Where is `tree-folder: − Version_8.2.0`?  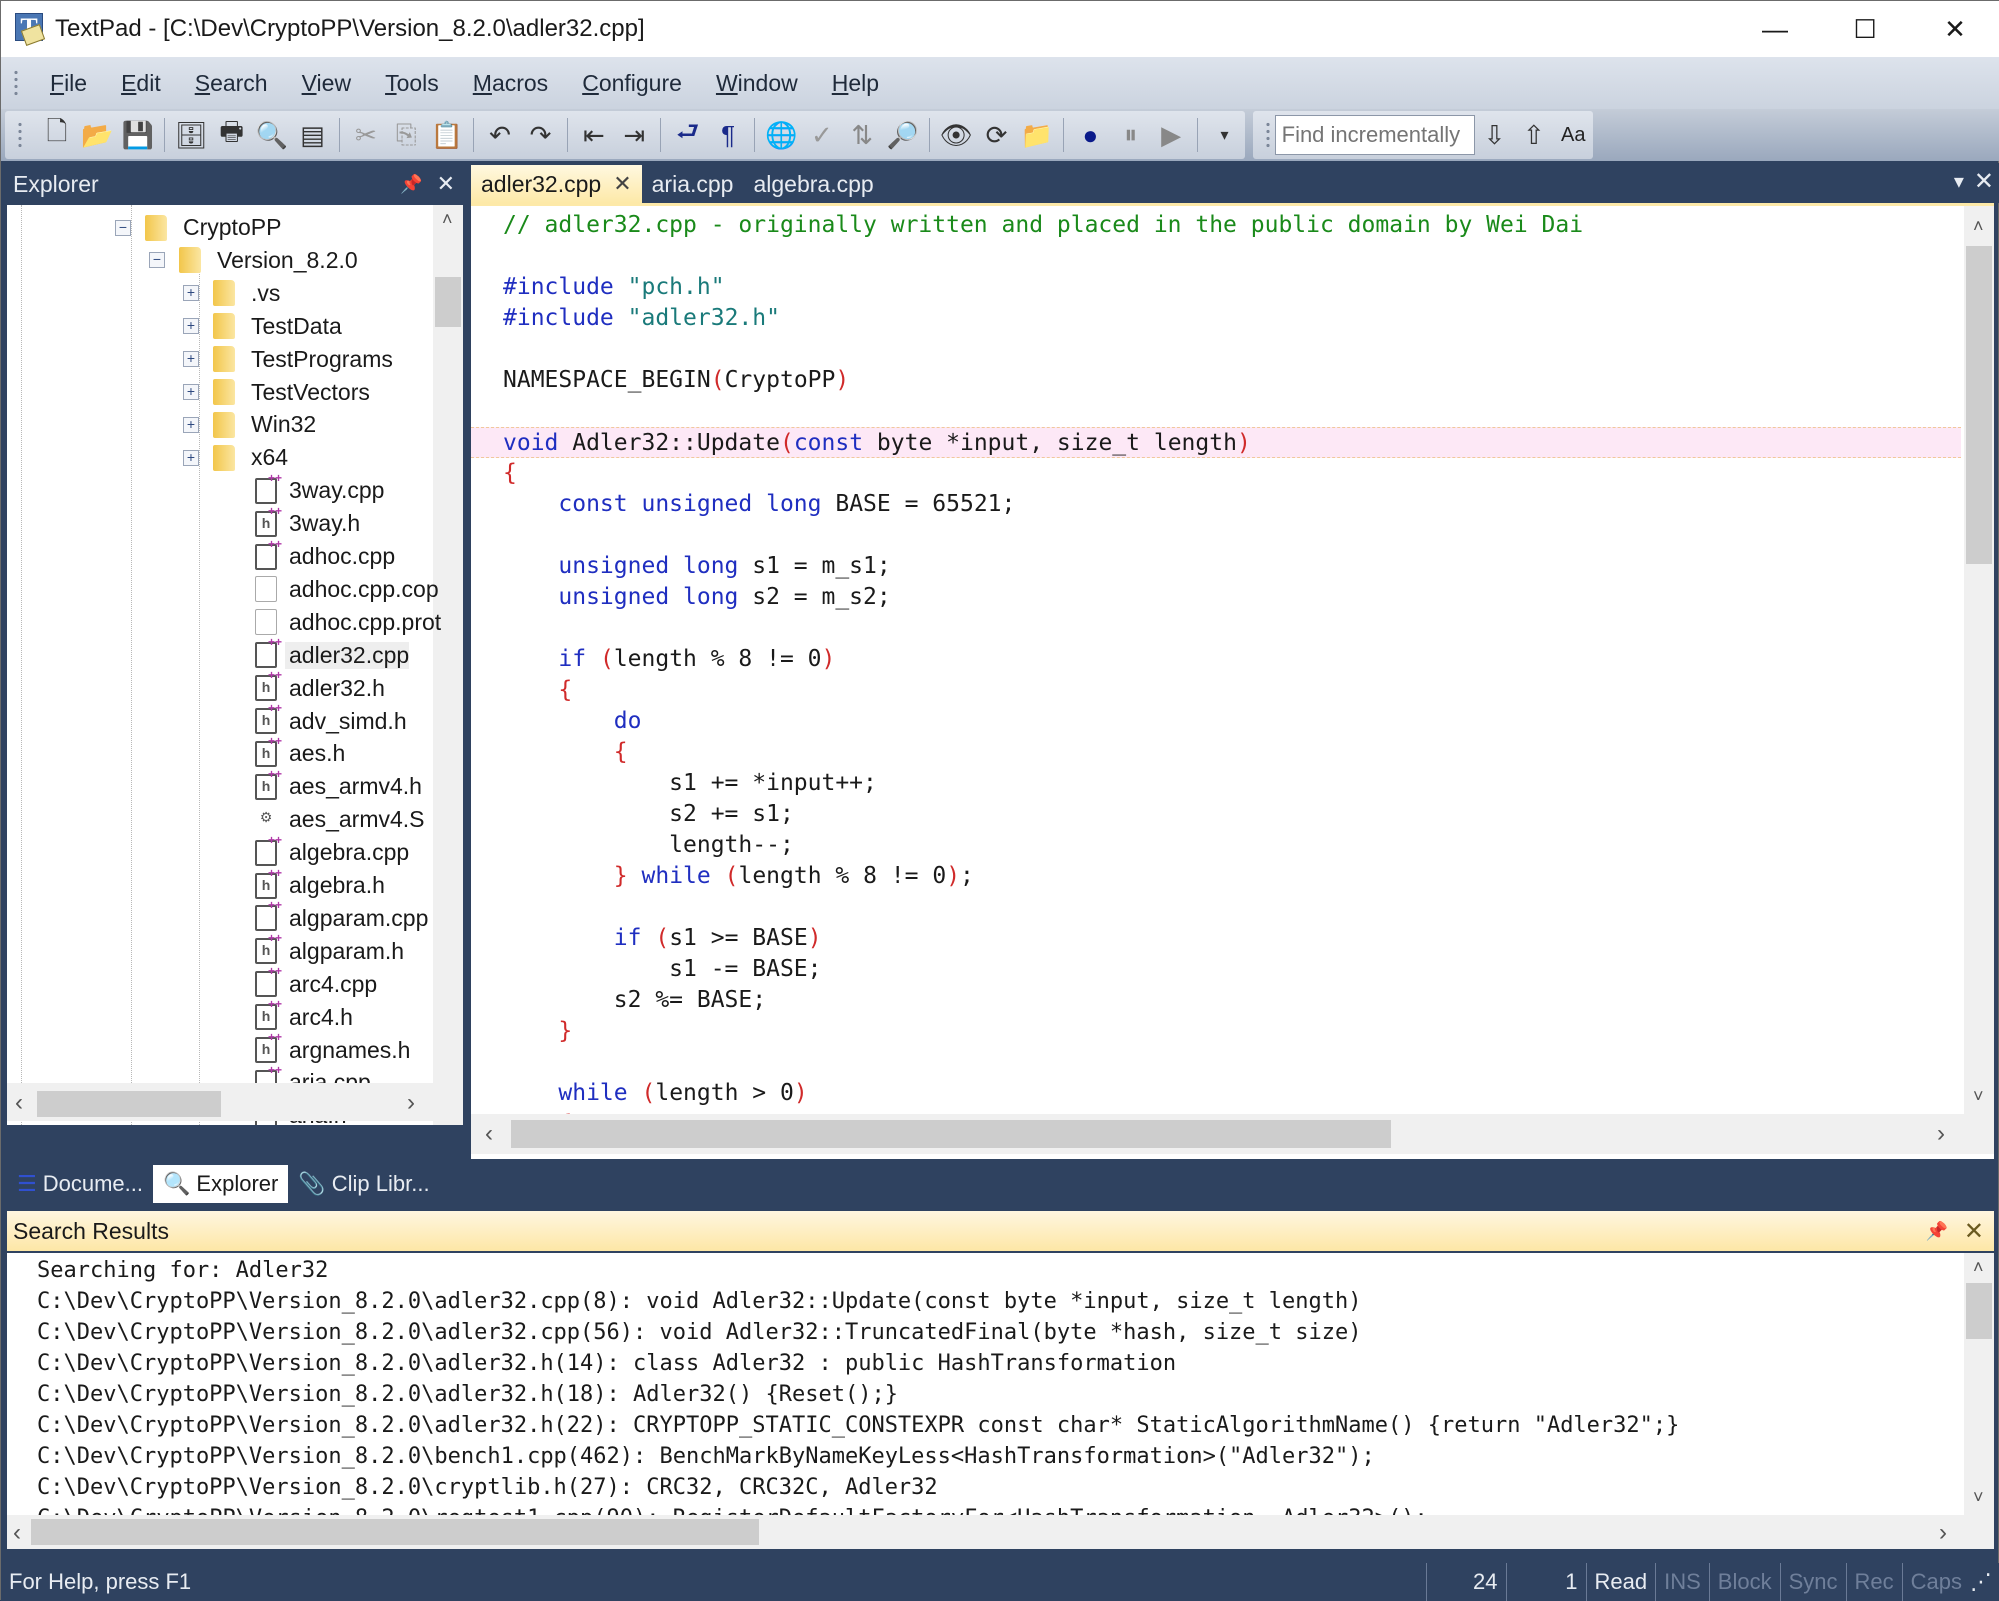 tree-folder: − Version_8.2.0 is located at coordinates (253, 260).